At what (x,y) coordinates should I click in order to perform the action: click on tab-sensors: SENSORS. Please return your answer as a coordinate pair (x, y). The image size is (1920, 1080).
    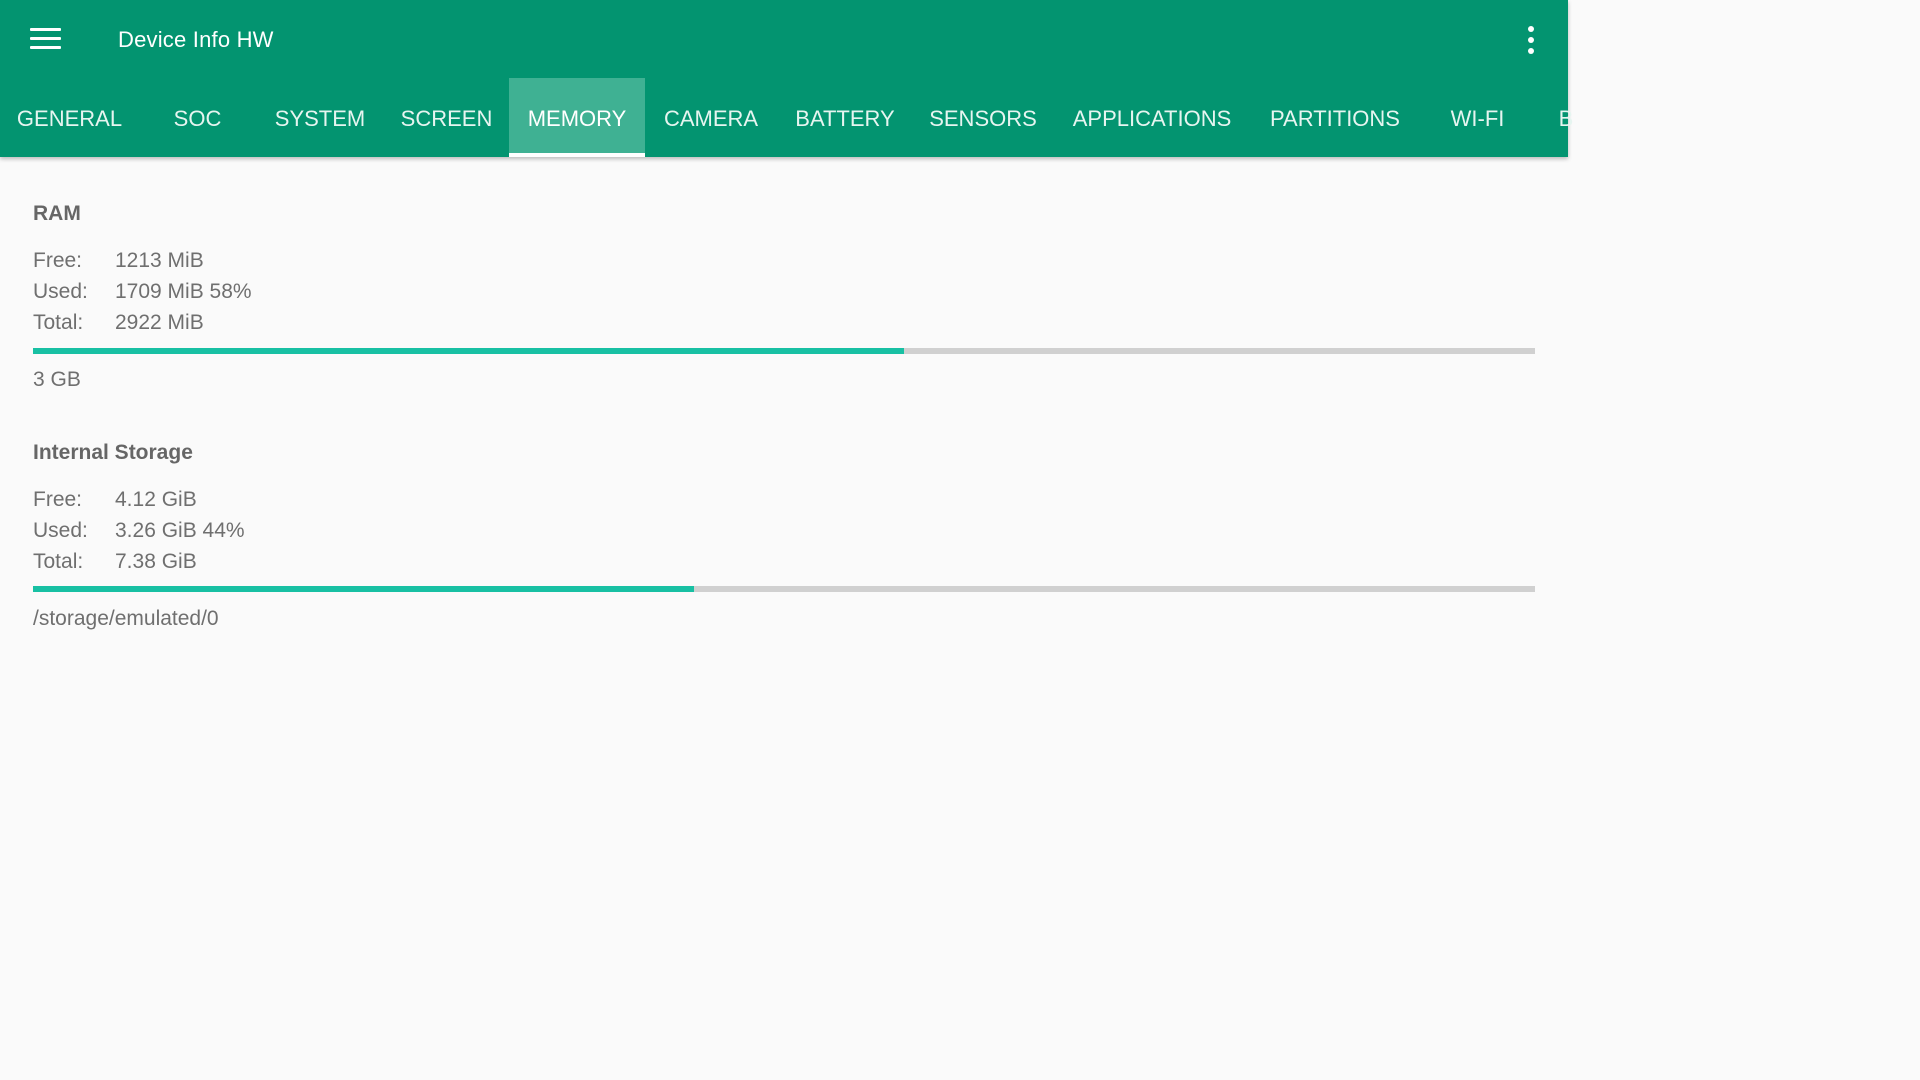
    Looking at the image, I should click on (983, 117).